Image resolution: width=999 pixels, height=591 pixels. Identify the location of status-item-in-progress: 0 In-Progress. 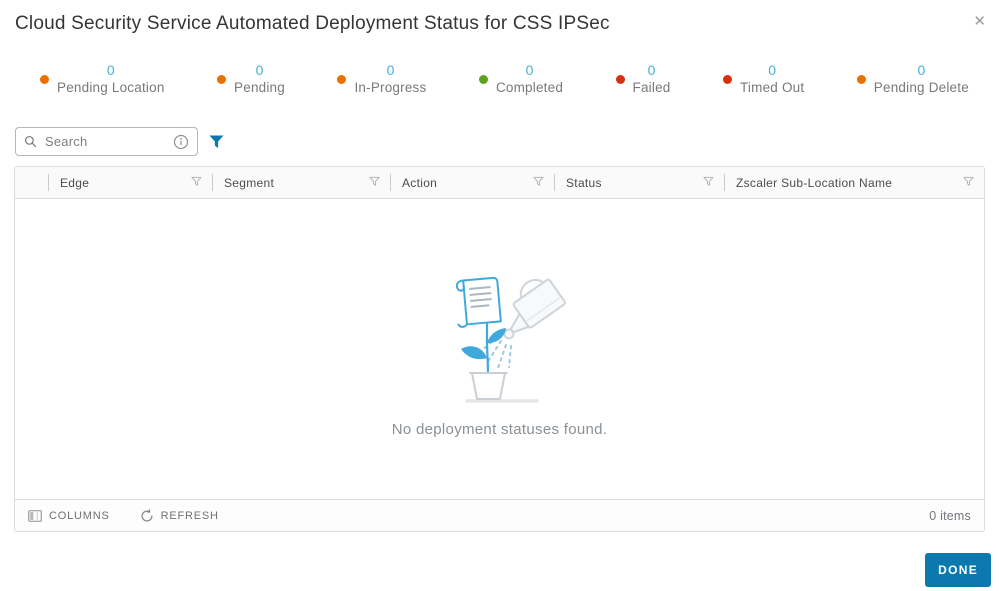
(381, 79).